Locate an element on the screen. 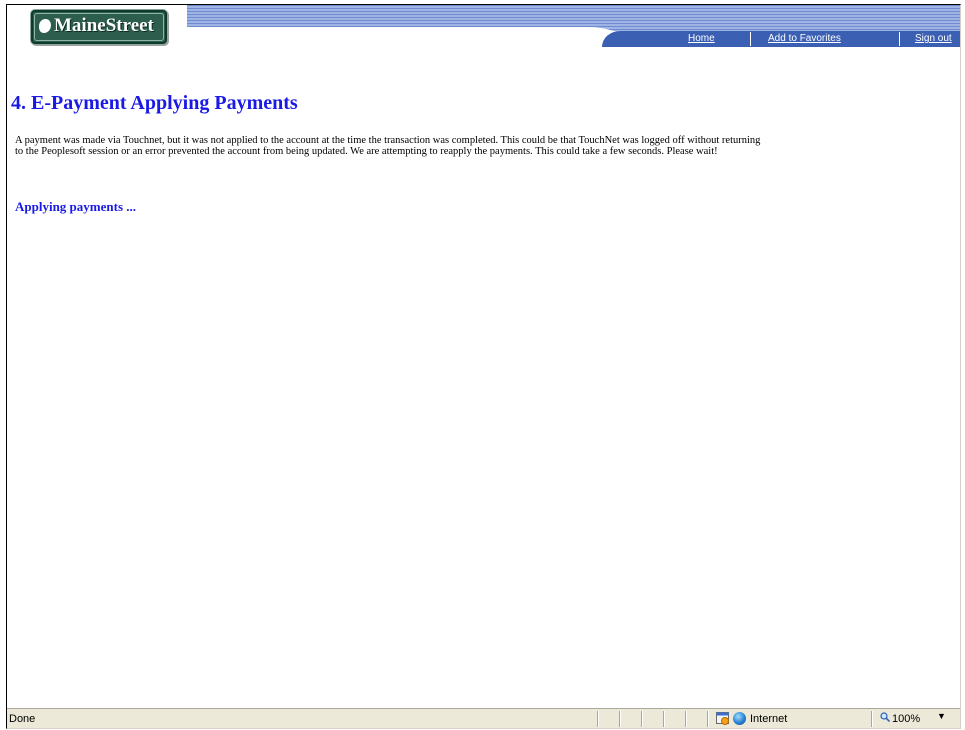  top-nav-bar: Home Add to Favorites Sign out is located at coordinates (781, 39).